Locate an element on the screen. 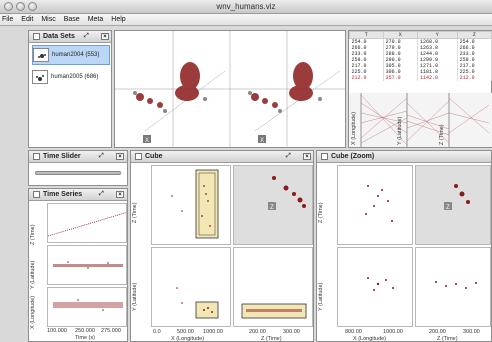 This screenshot has height=342, width=492. cube-xz-plot is located at coordinates (191, 205).